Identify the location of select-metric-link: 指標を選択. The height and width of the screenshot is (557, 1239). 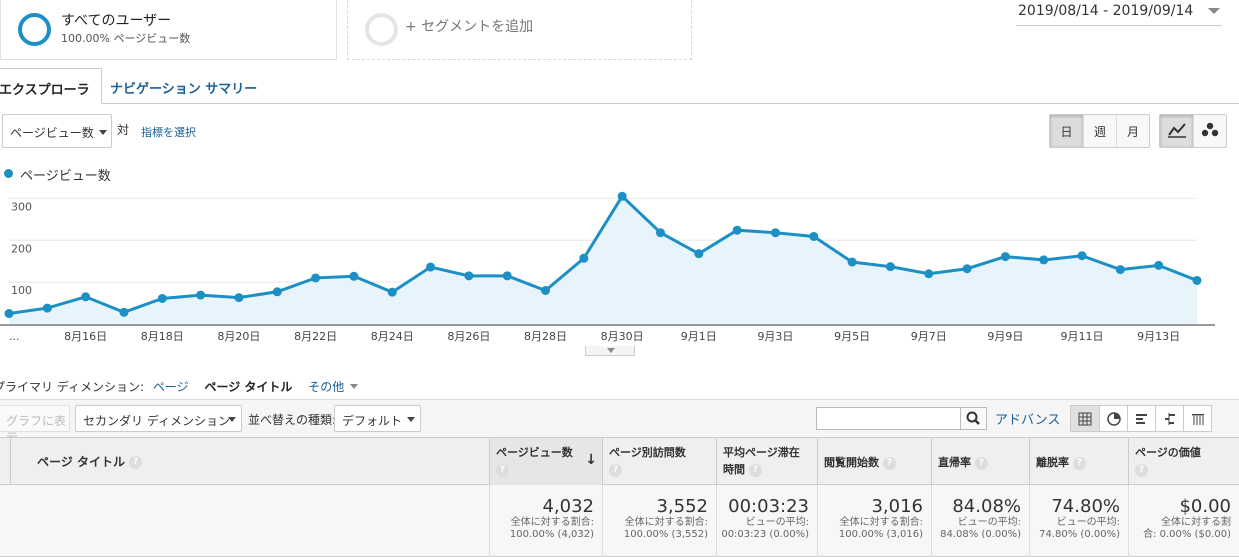
(168, 132).